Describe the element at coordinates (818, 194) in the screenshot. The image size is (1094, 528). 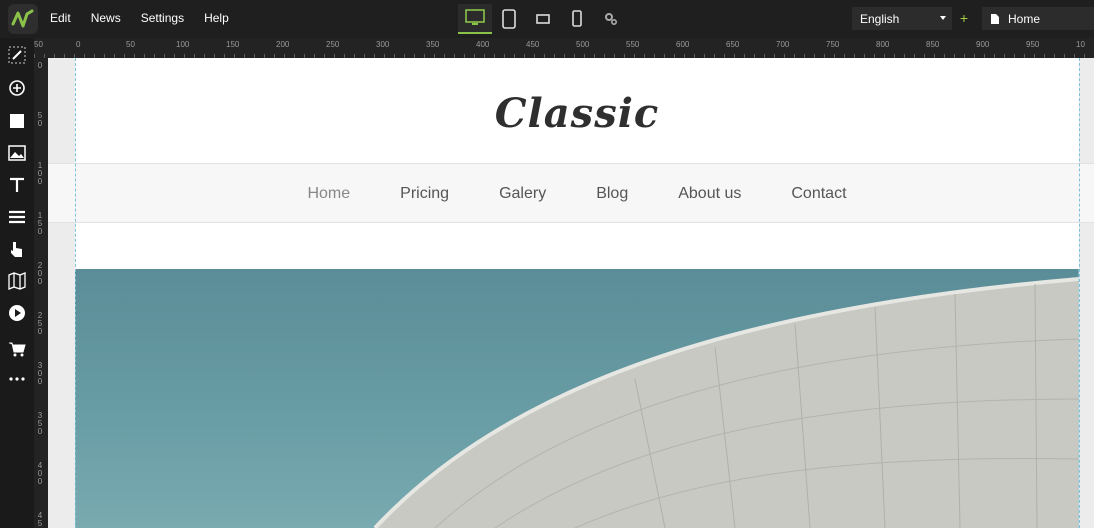
I see `nav-link-contact: Contact` at that location.